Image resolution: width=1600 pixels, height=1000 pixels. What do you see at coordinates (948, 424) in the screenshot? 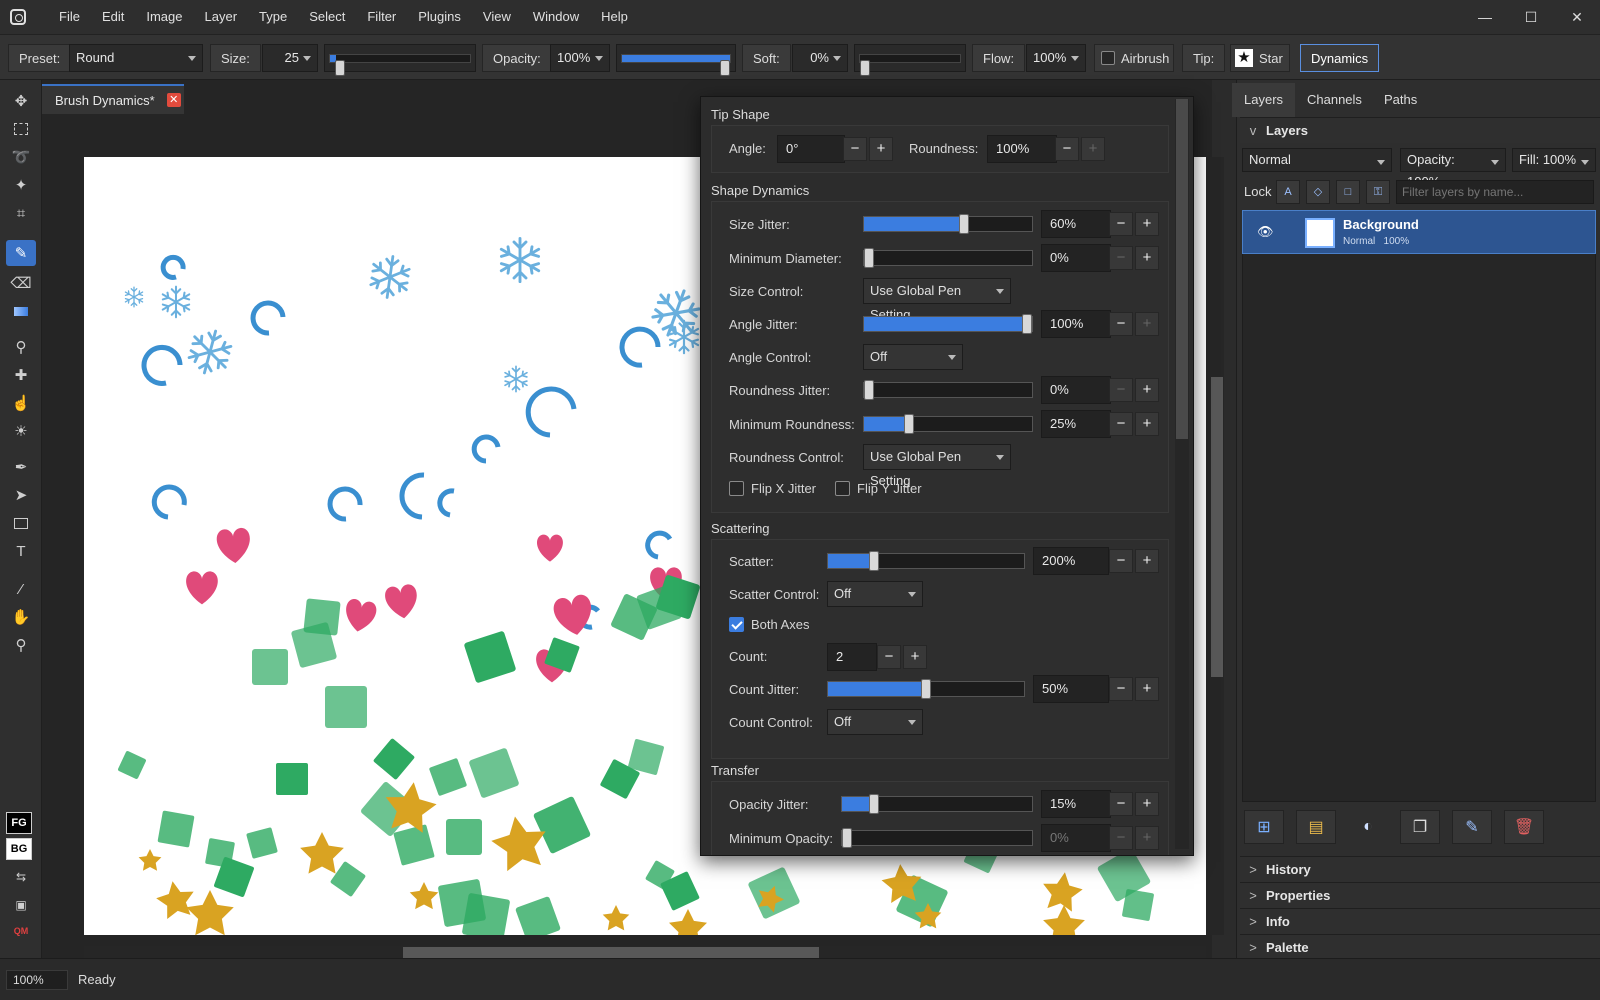
I see `min-roundness-slider` at bounding box center [948, 424].